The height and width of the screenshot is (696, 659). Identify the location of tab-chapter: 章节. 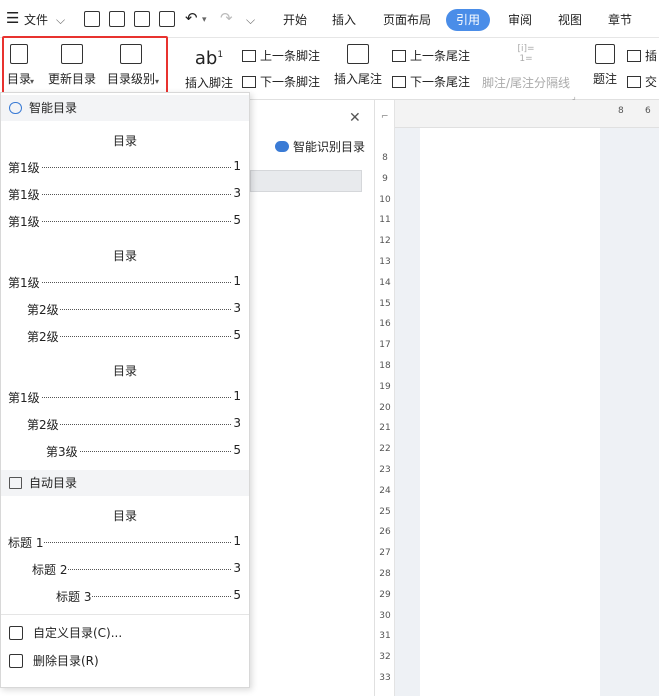
(620, 20).